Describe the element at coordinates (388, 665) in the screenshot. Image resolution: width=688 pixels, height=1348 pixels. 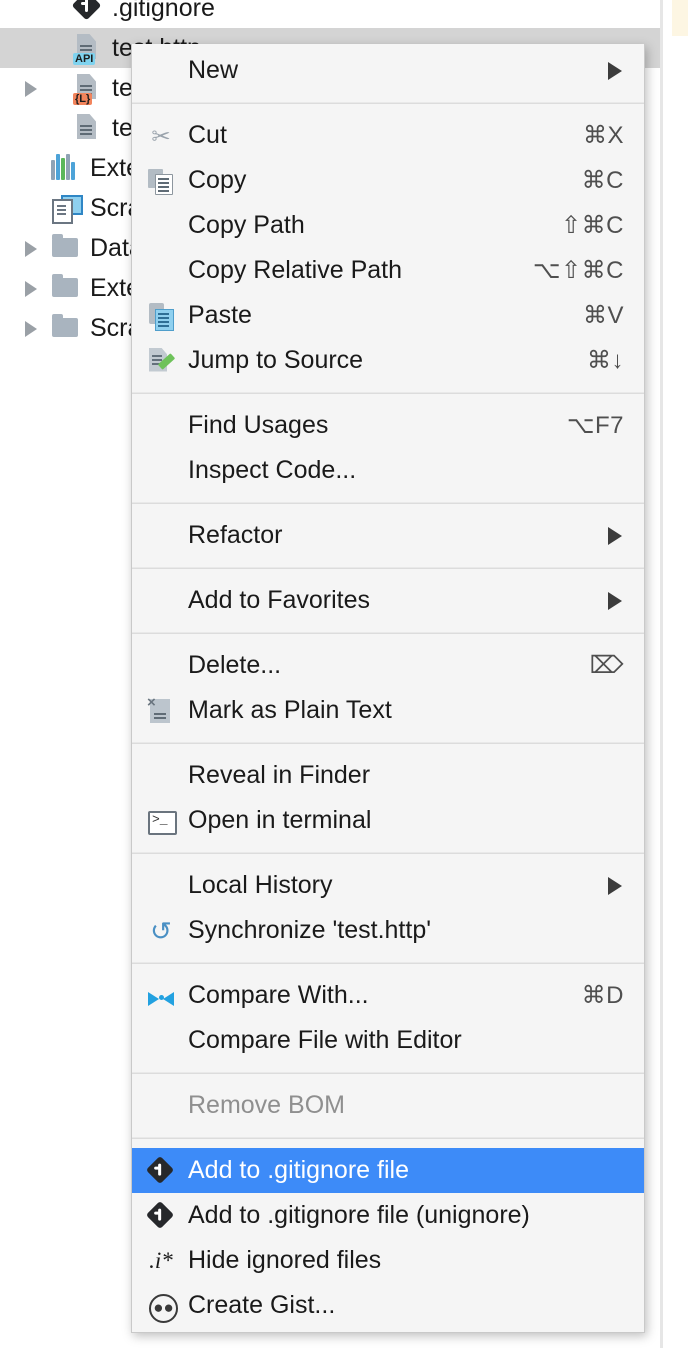
I see `menu-item: Delete... ⌦` at that location.